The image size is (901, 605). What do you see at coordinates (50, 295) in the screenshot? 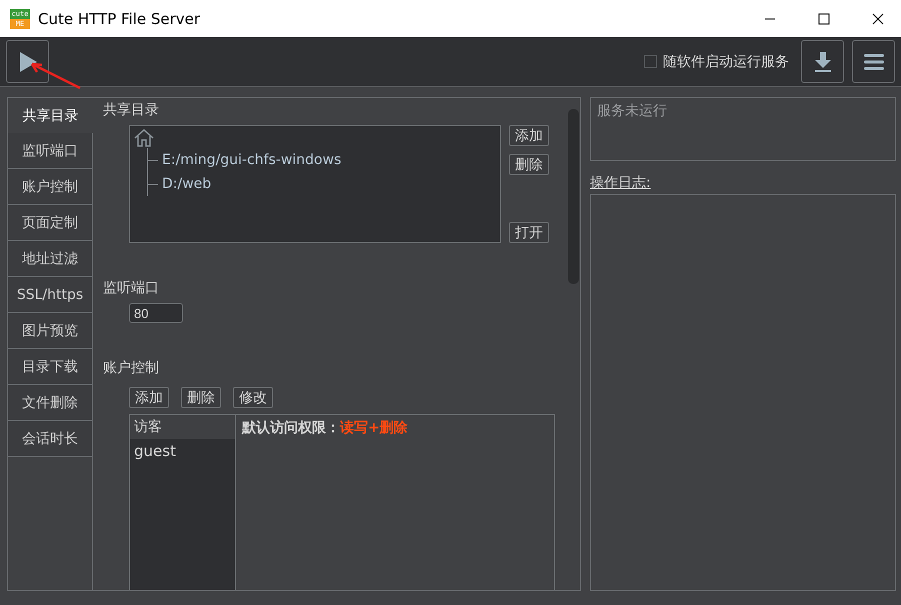
I see `nav-tab: SSL/https` at bounding box center [50, 295].